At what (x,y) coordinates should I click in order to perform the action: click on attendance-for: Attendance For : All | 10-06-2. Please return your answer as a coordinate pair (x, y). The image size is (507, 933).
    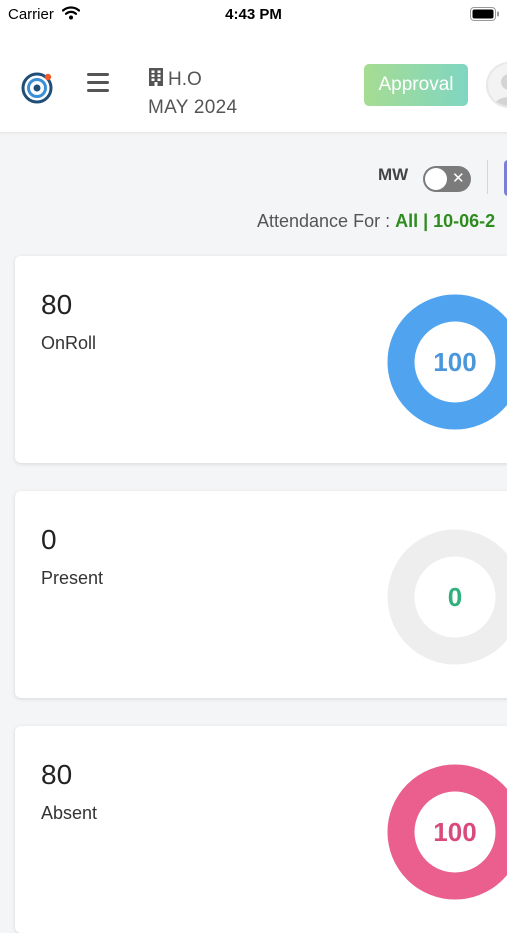
    Looking at the image, I should click on (376, 221).